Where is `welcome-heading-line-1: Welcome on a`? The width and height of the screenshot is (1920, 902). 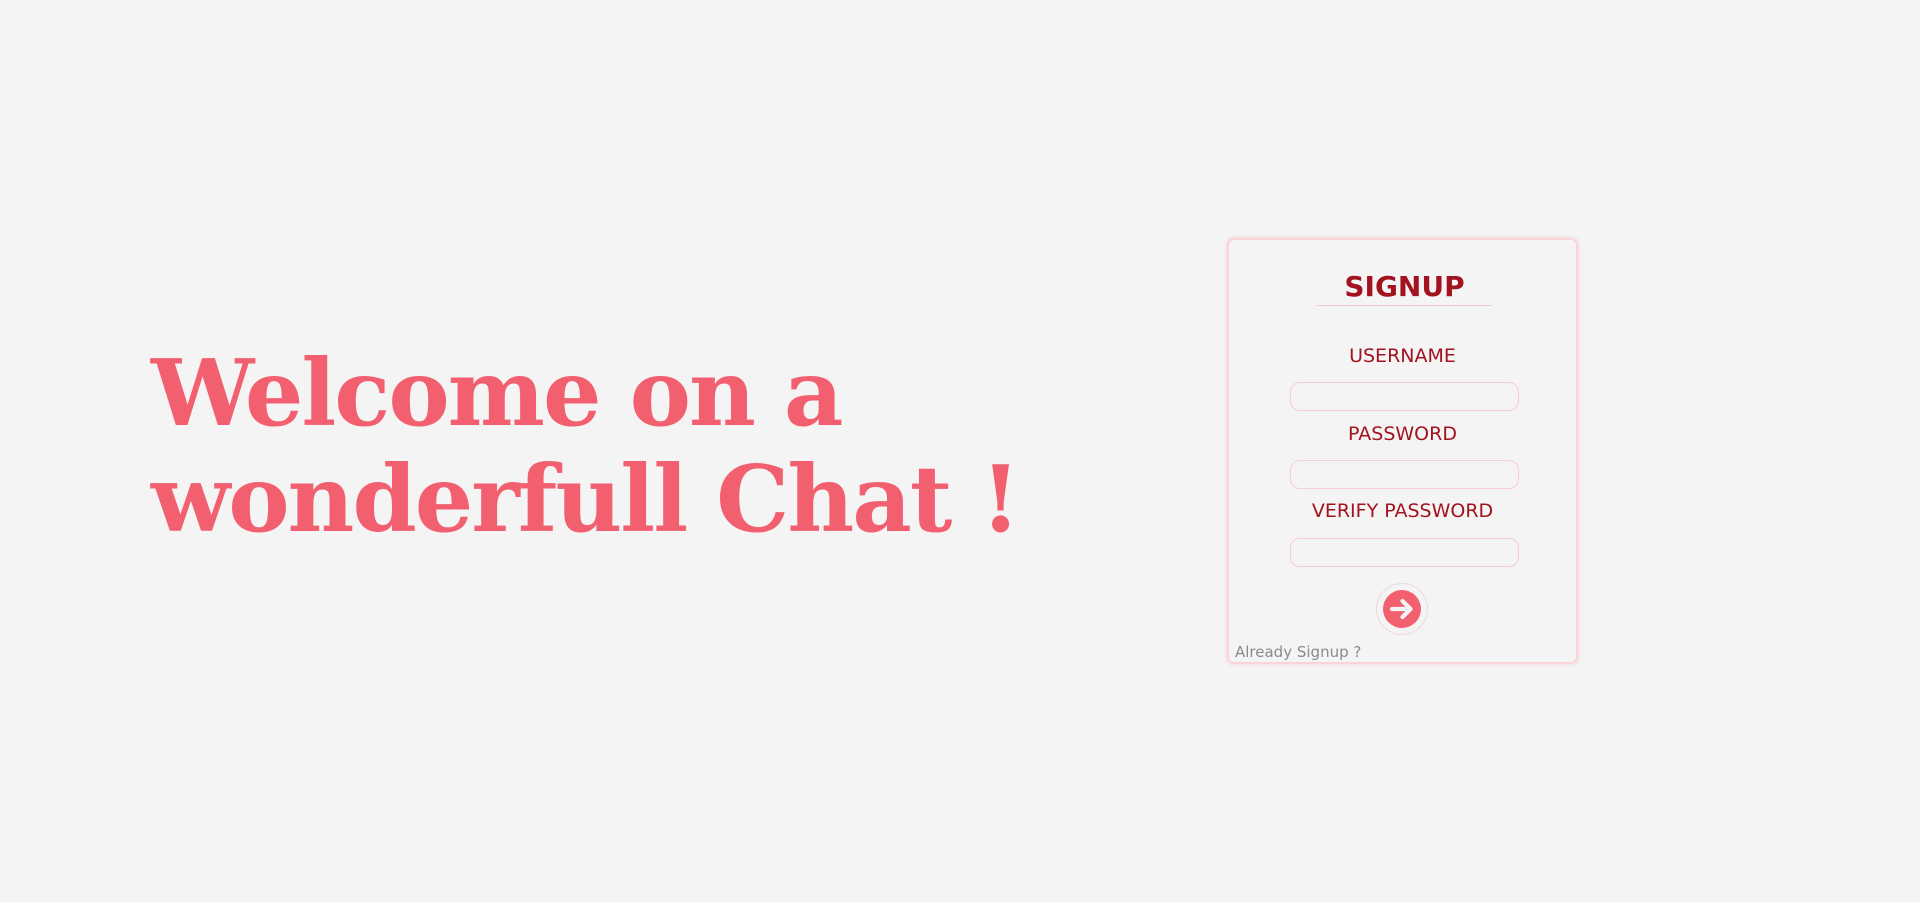 welcome-heading-line-1: Welcome on a is located at coordinates (497, 393).